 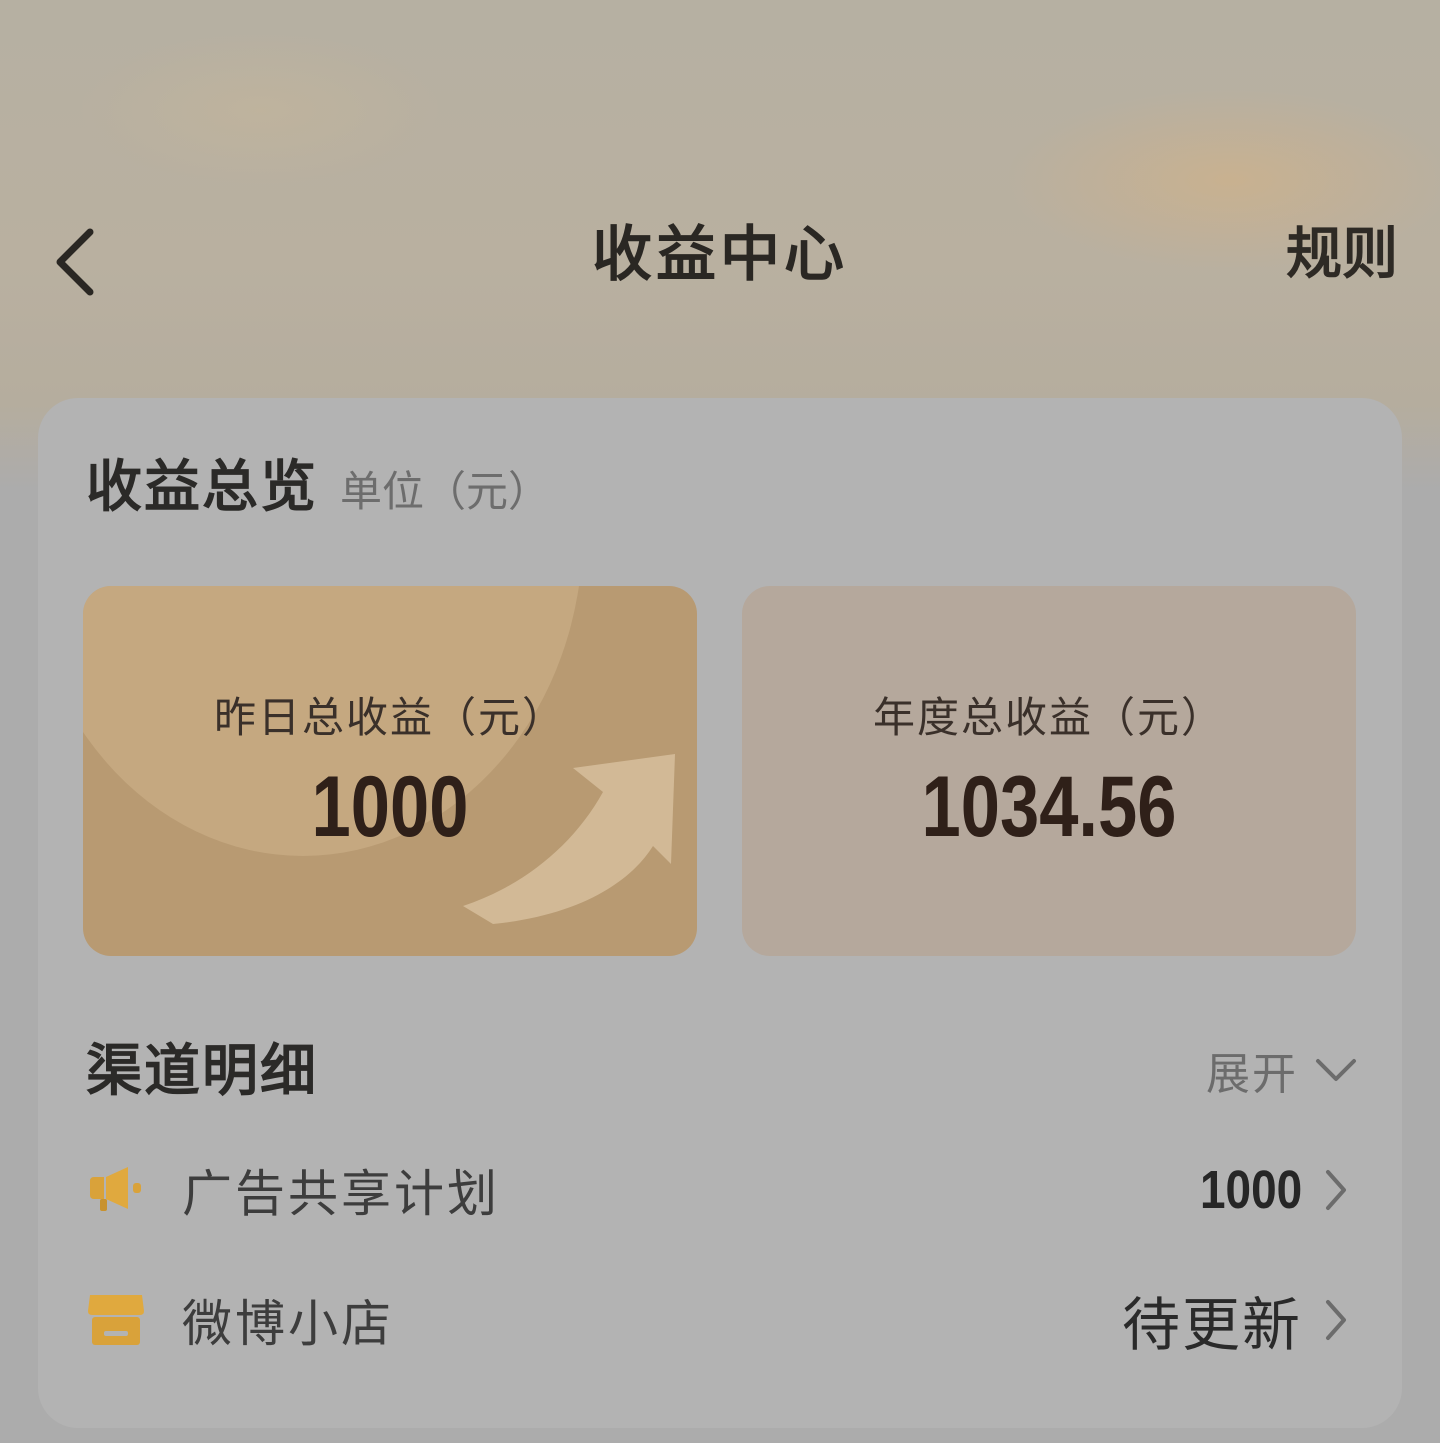 I want to click on shop-icon, so click(x=116, y=1320).